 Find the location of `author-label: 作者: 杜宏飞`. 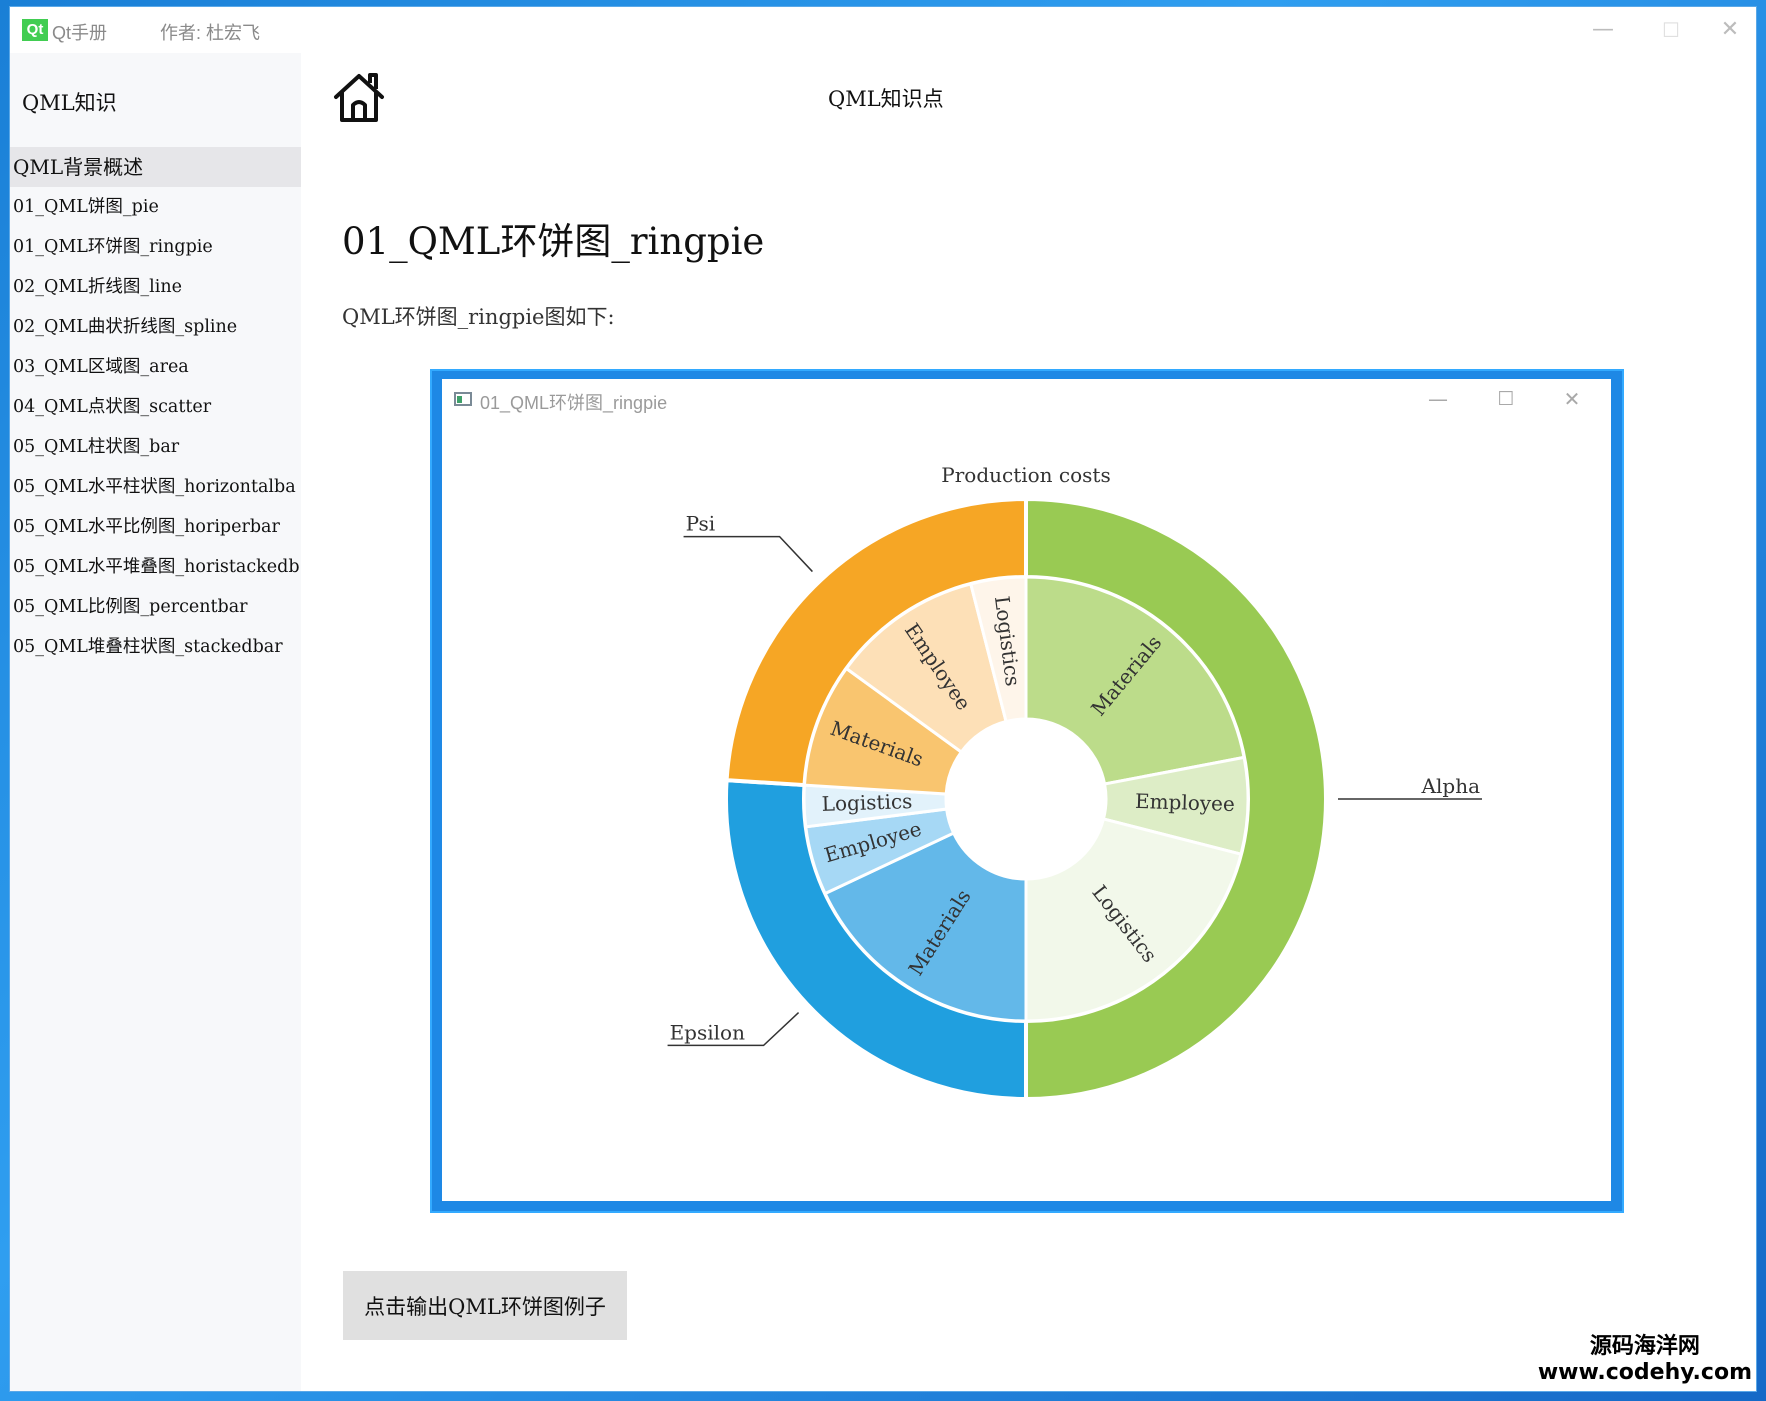

author-label: 作者: 杜宏飞 is located at coordinates (210, 33).